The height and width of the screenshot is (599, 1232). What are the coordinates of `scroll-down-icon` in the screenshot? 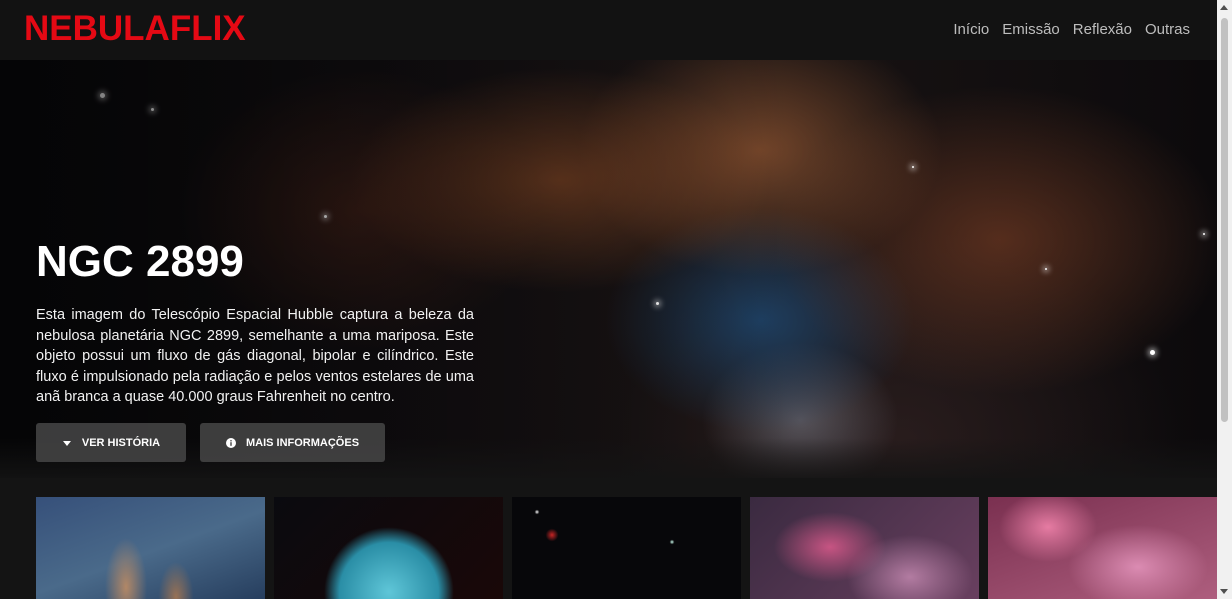 It's located at (1224, 591).